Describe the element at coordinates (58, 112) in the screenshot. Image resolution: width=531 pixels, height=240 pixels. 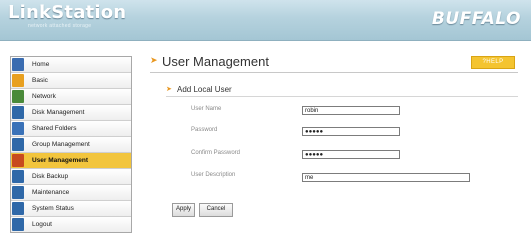
I see `sidebar-item-label: Disk Management` at that location.